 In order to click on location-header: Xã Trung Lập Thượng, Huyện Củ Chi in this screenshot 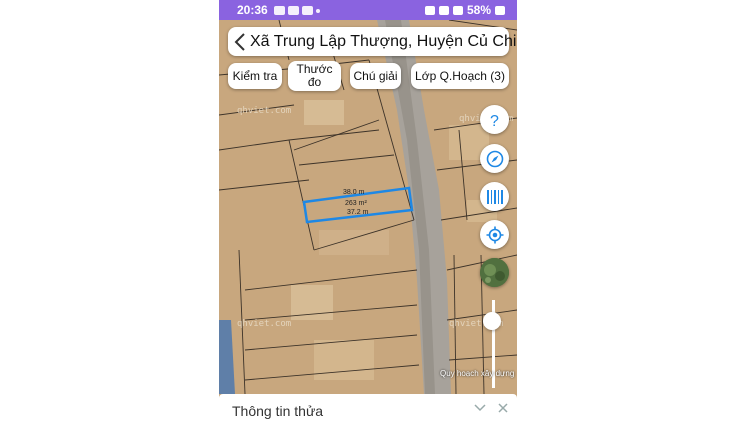, I will do `click(372, 41)`.